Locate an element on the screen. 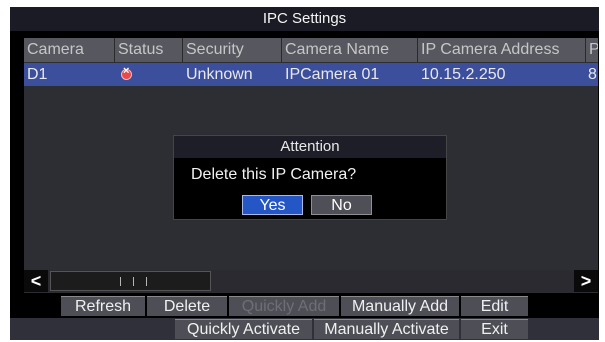 Image resolution: width=605 pixels, height=342 pixels. manually-activate-button: Manually Activate is located at coordinates (386, 329).